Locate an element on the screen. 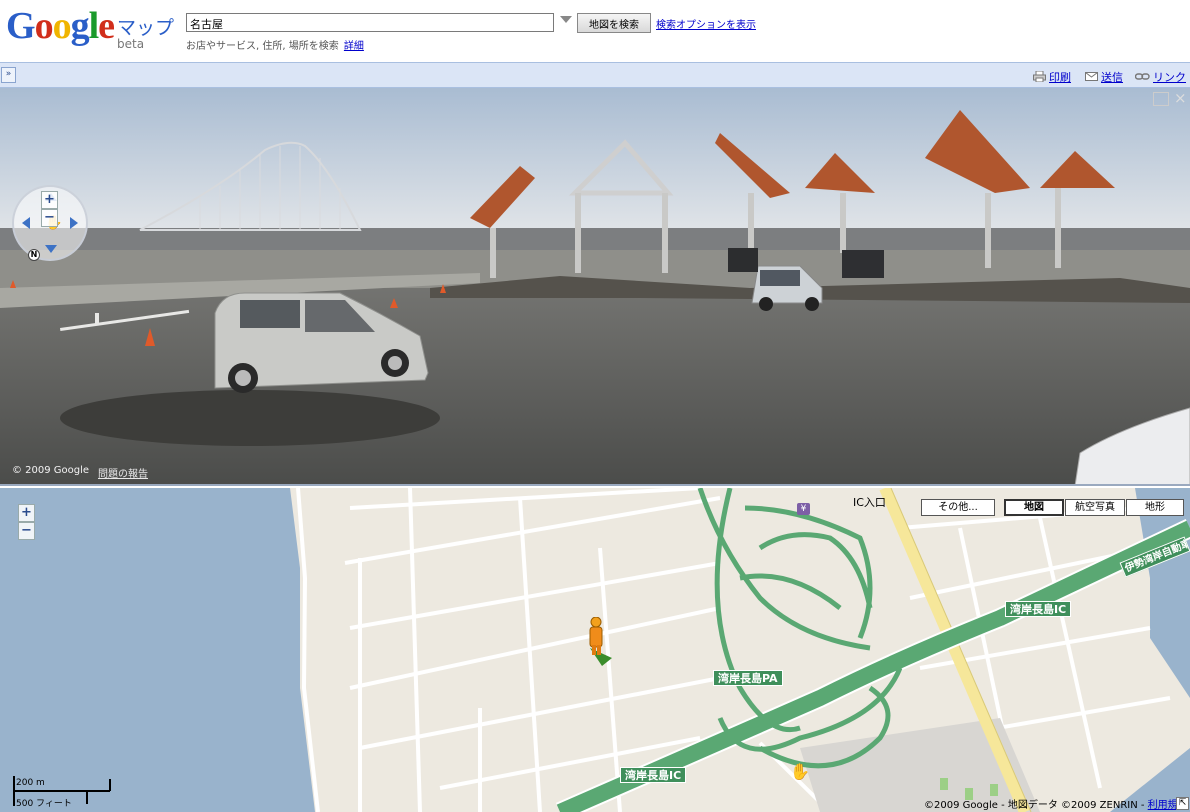 The height and width of the screenshot is (812, 1190). print-link: 印刷 is located at coordinates (1052, 77).